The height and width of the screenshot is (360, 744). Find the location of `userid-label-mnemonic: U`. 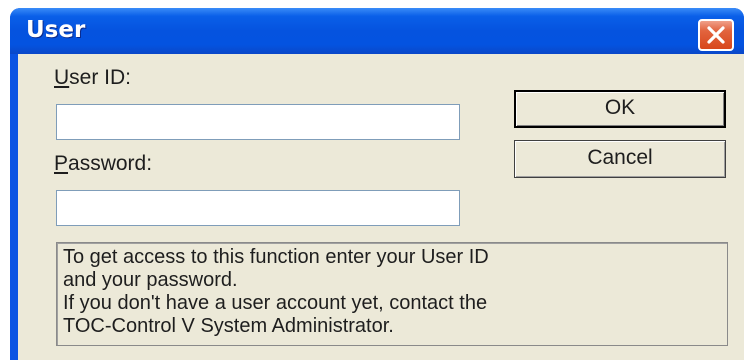

userid-label-mnemonic: U is located at coordinates (62, 77).